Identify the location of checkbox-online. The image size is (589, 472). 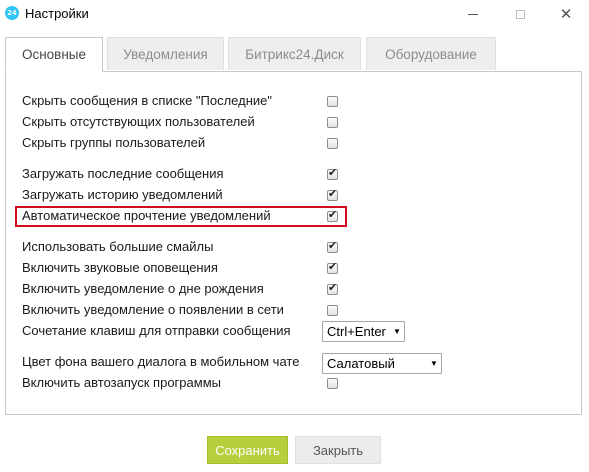
(332, 310).